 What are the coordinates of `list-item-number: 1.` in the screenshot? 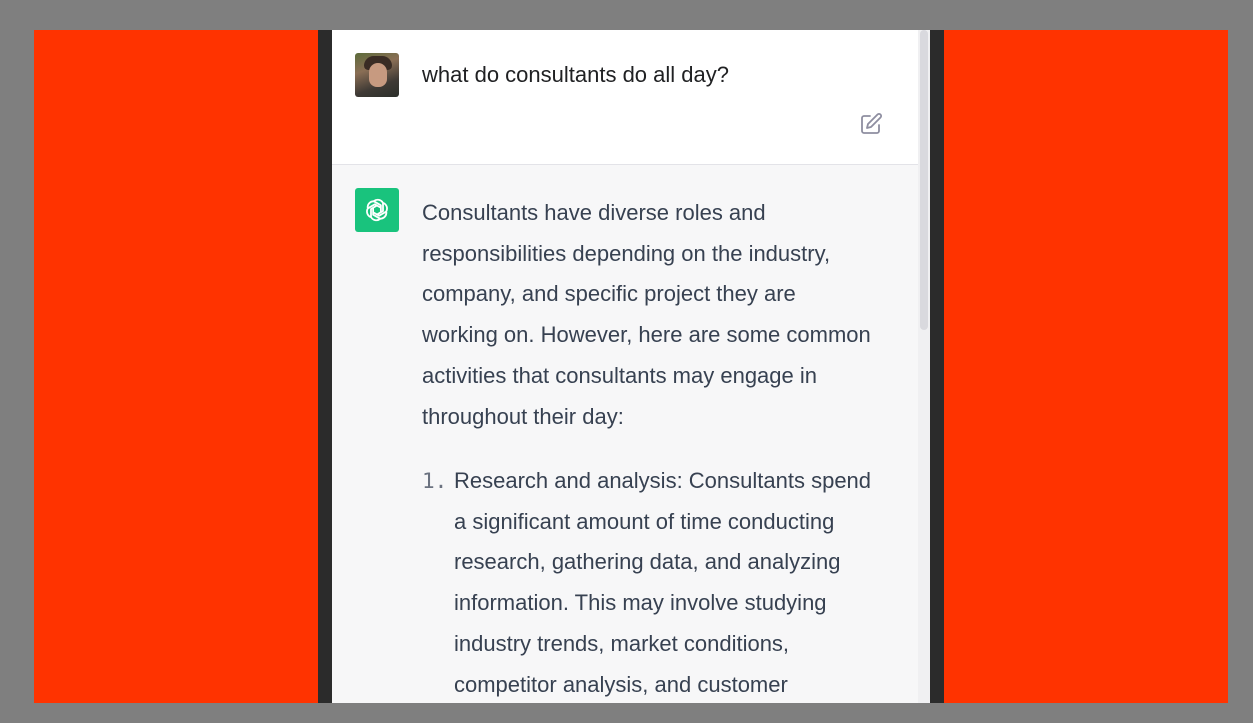 It's located at (435, 481).